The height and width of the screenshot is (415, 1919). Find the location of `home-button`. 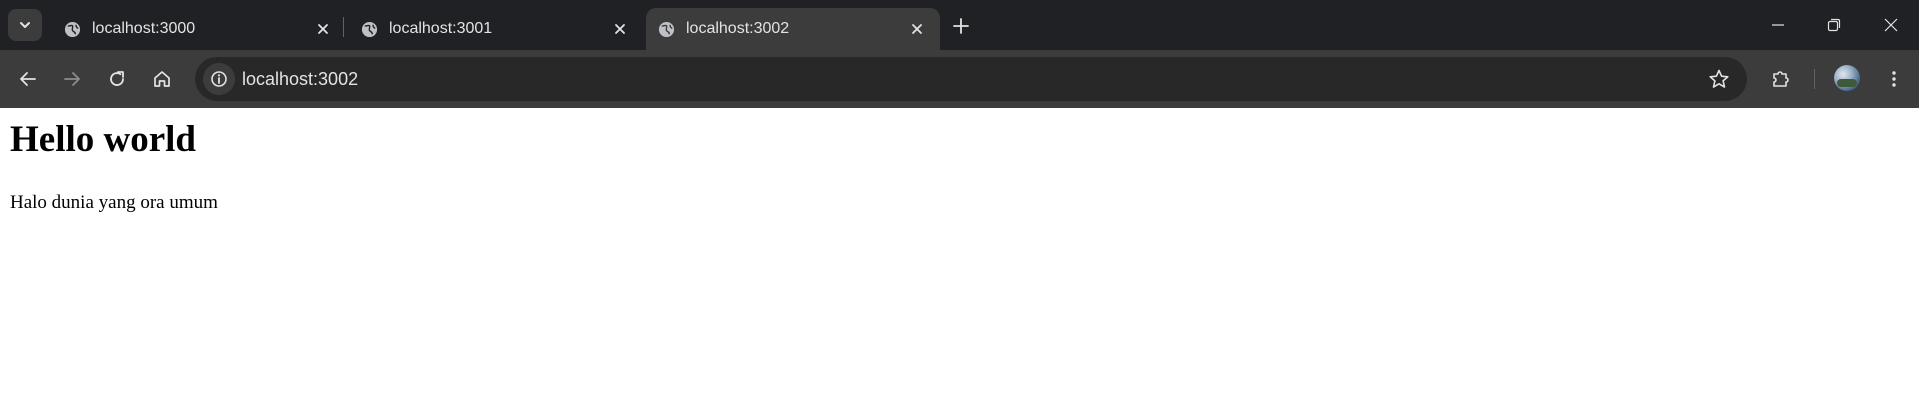

home-button is located at coordinates (162, 79).